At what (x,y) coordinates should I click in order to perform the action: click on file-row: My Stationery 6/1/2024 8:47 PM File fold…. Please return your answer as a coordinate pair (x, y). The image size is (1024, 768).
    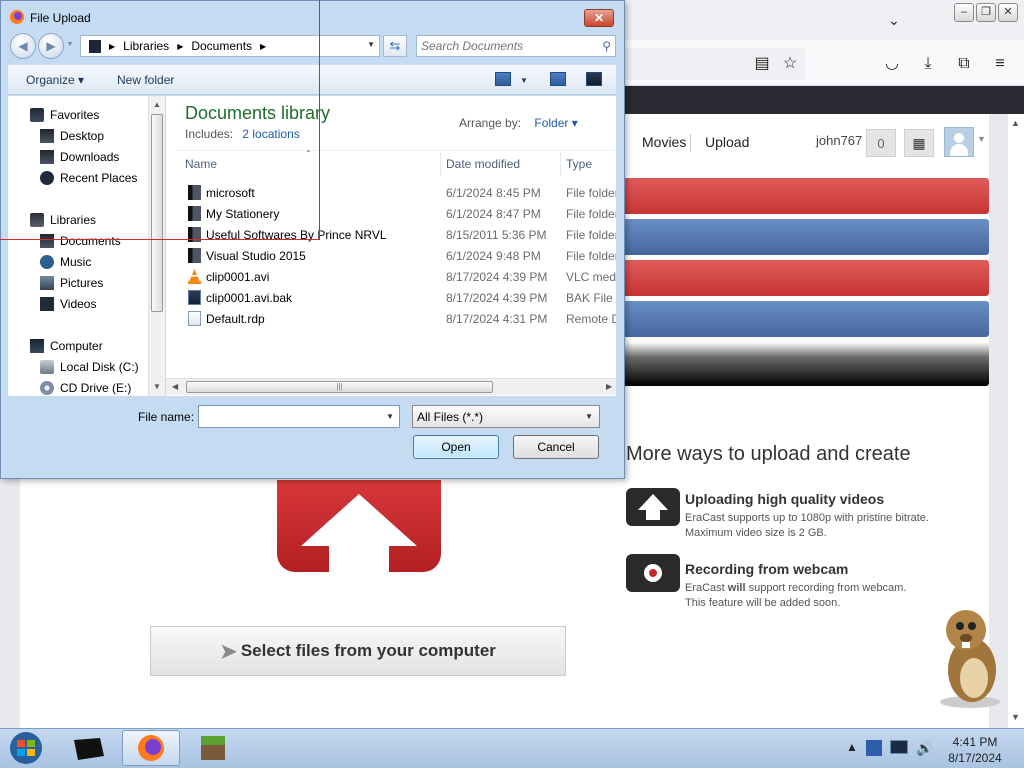
    Looking at the image, I should click on (396, 213).